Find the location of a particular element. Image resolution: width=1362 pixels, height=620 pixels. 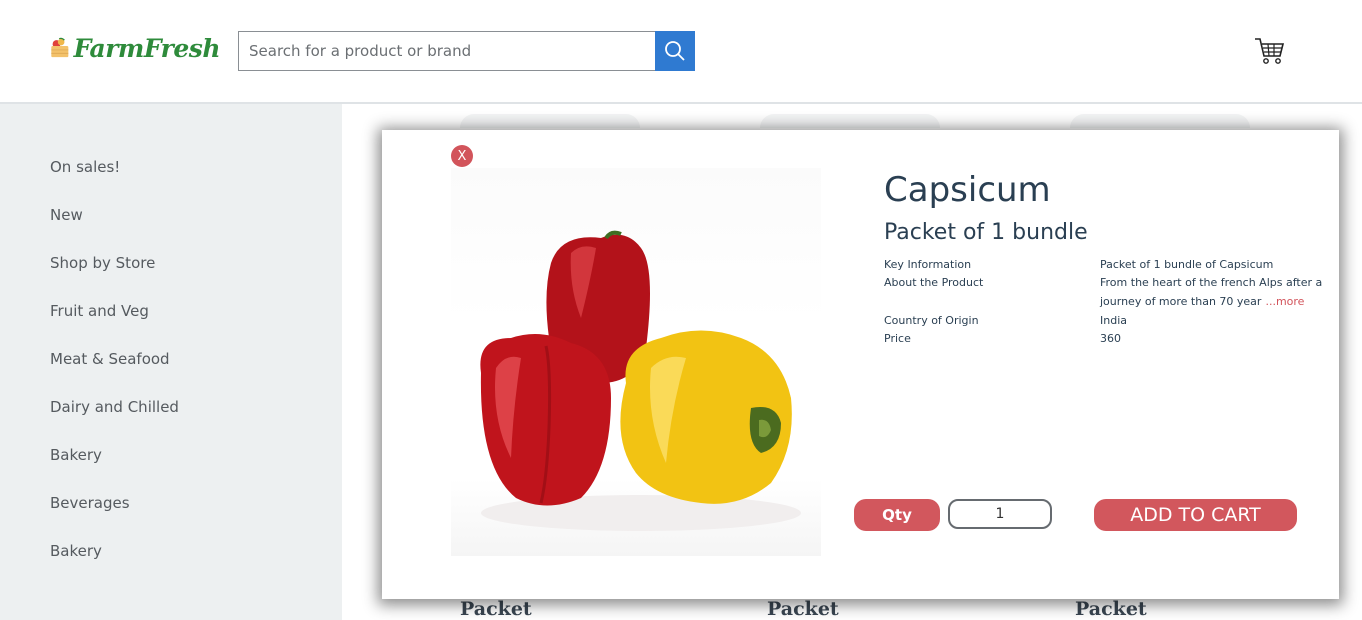

search-button is located at coordinates (675, 51).